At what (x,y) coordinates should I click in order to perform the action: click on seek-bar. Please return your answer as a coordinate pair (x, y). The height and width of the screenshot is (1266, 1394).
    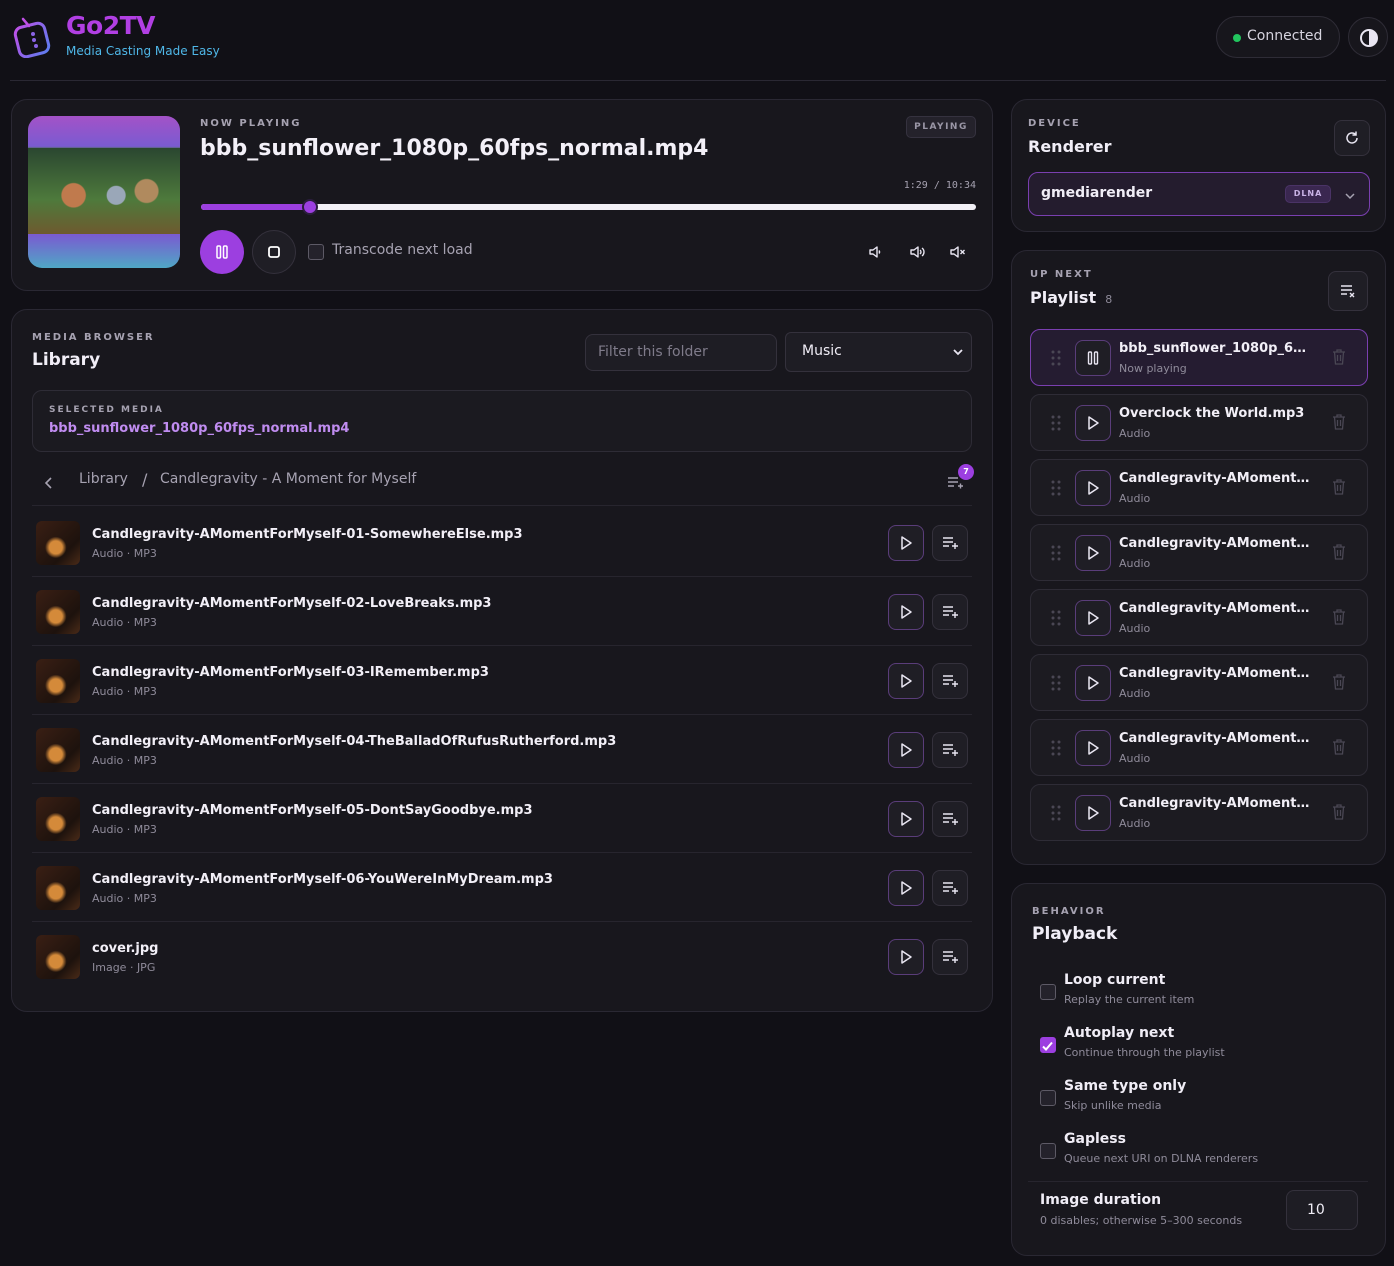
    Looking at the image, I should click on (588, 207).